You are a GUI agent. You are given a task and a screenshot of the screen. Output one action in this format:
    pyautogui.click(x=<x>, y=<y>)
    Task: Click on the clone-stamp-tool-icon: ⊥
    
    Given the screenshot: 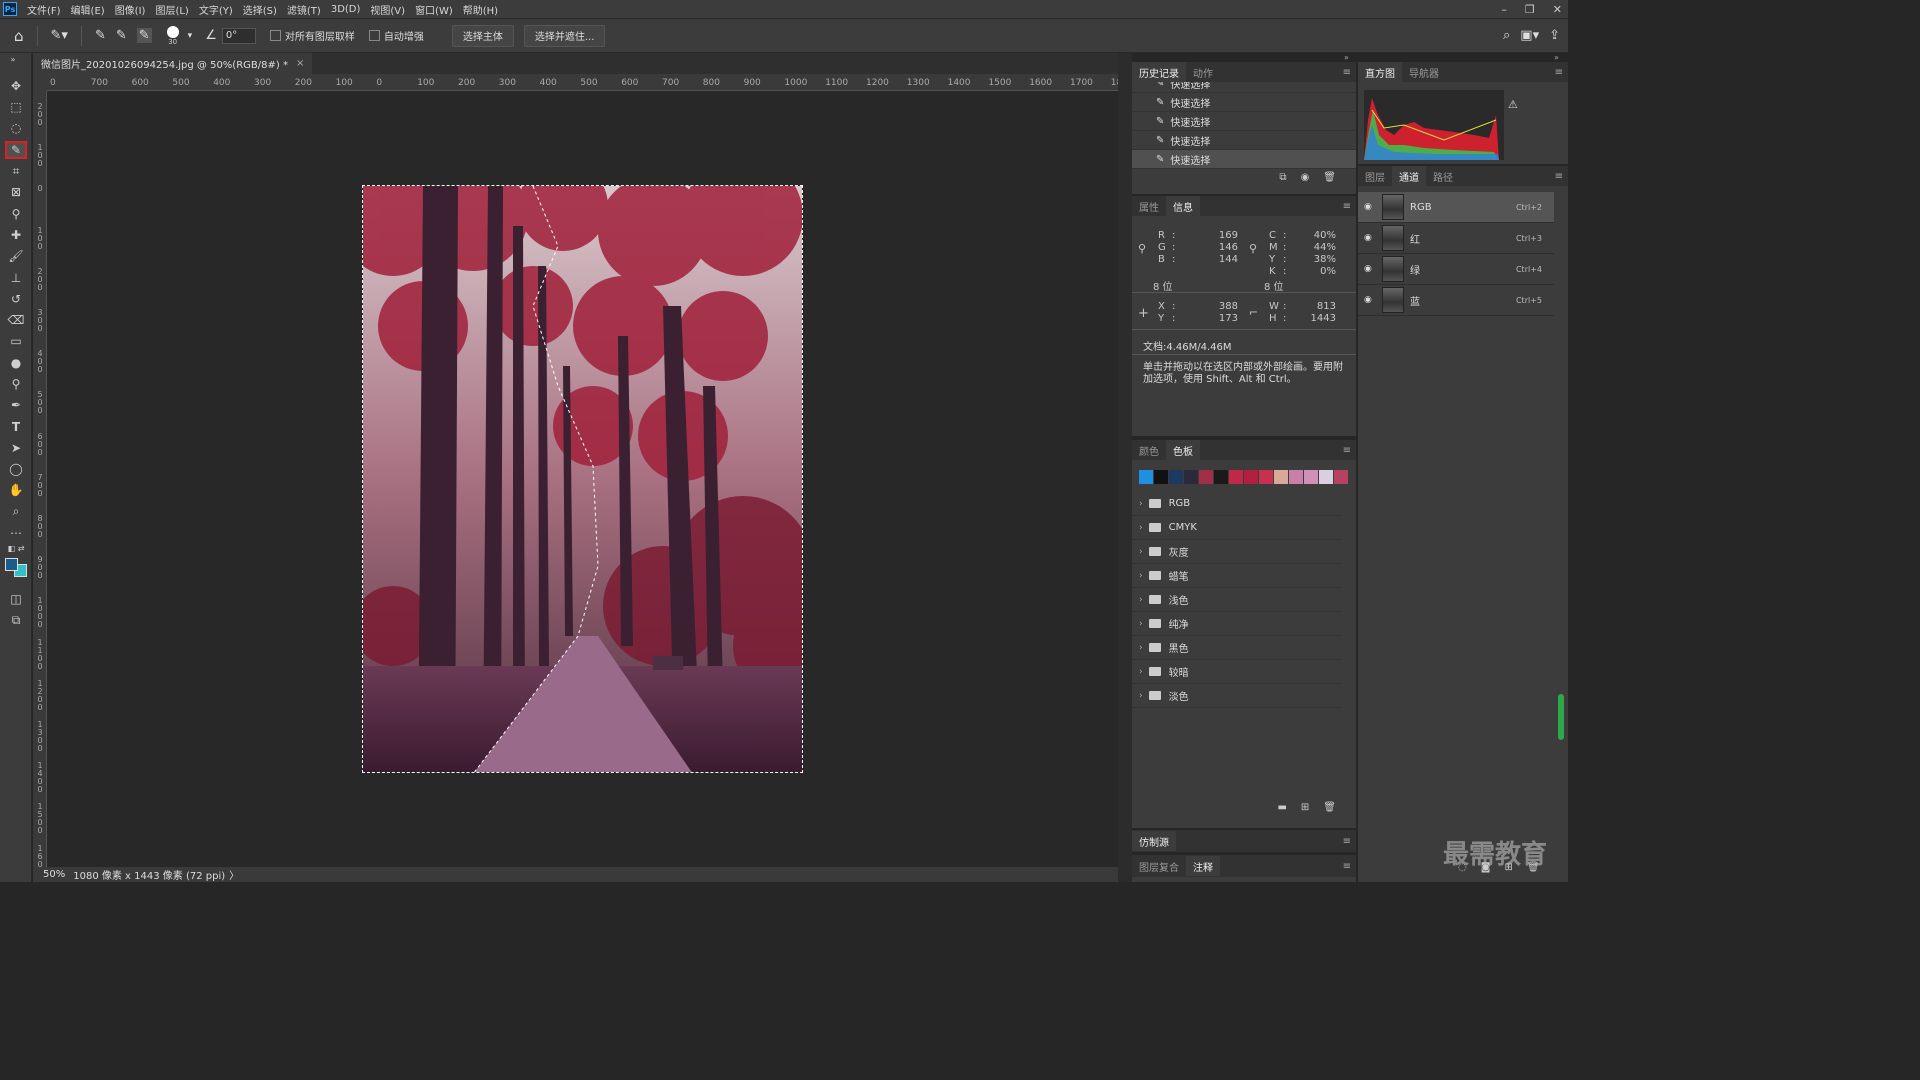 What is the action you would take?
    pyautogui.click(x=16, y=278)
    